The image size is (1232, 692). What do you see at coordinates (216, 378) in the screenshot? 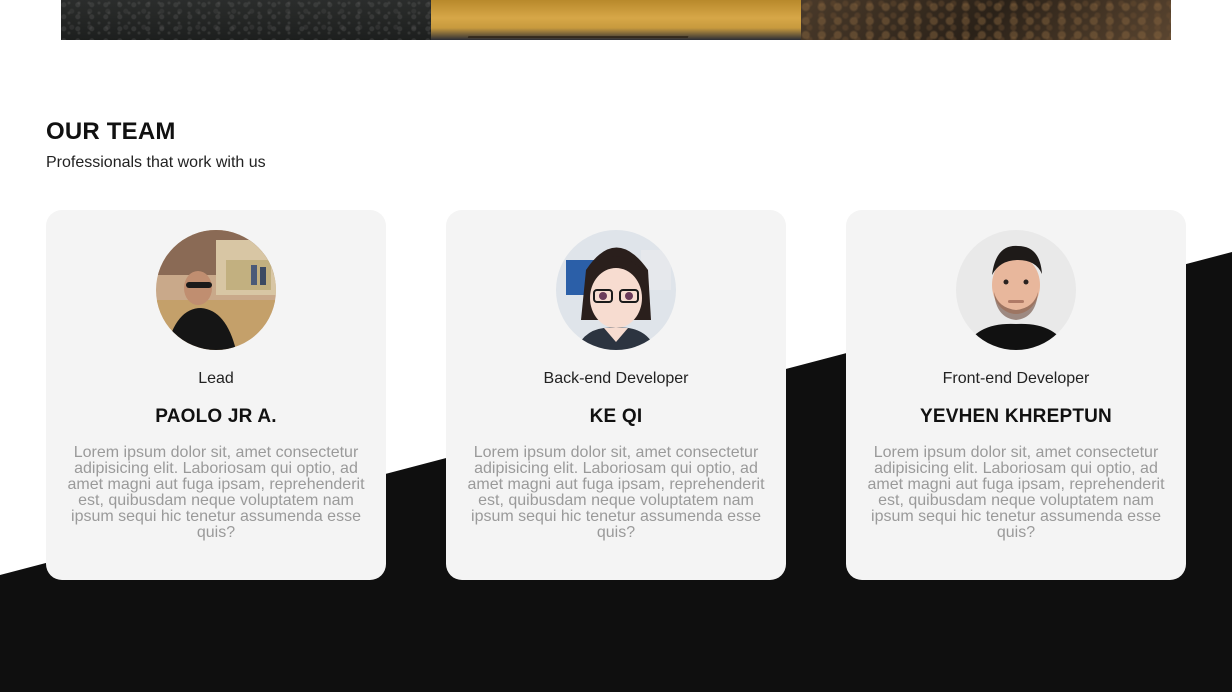
I see `member-role: Lead` at bounding box center [216, 378].